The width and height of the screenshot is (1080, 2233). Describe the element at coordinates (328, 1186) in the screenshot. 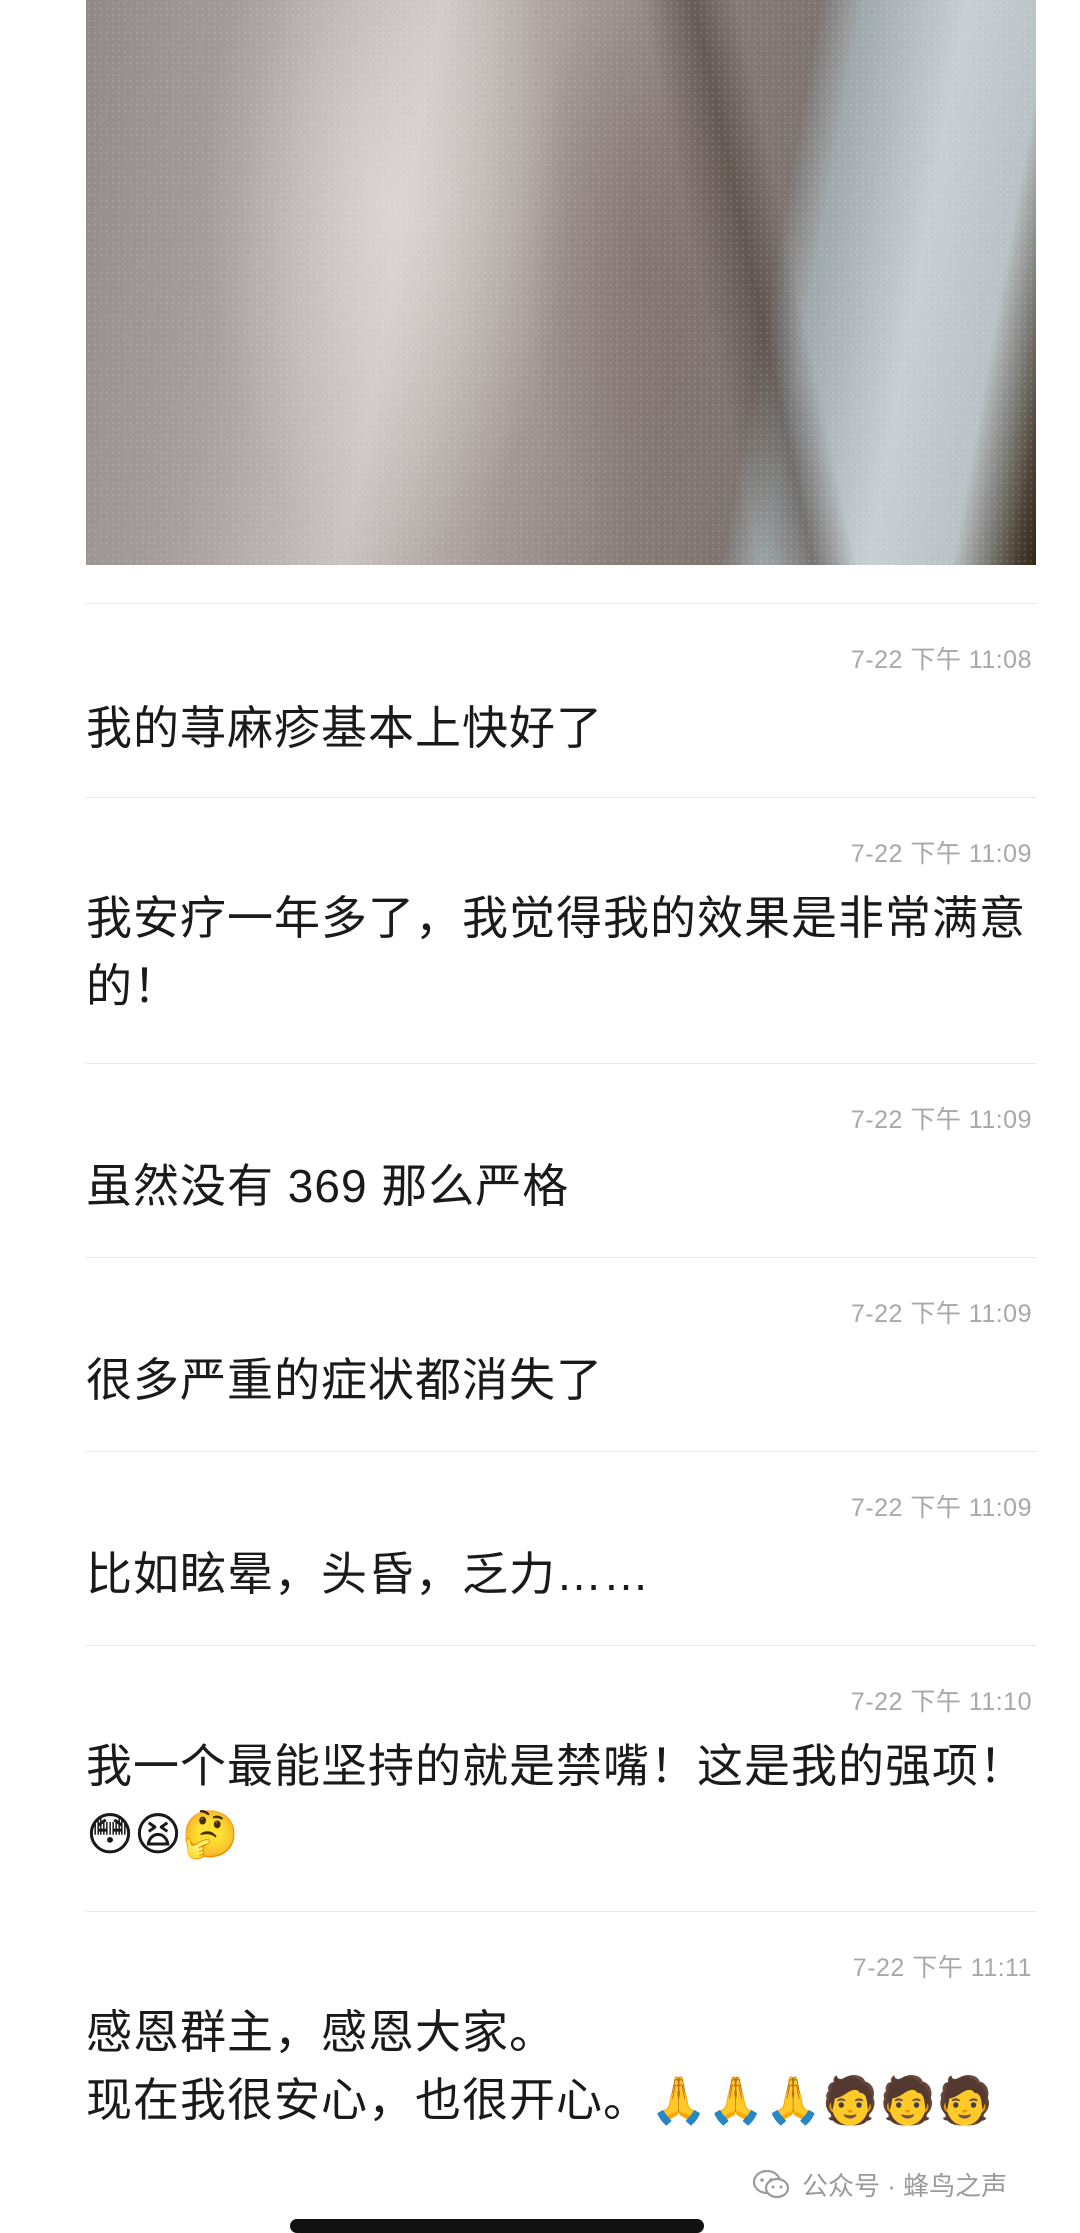

I see `message-text: 虽然没有 369 那么严格` at that location.